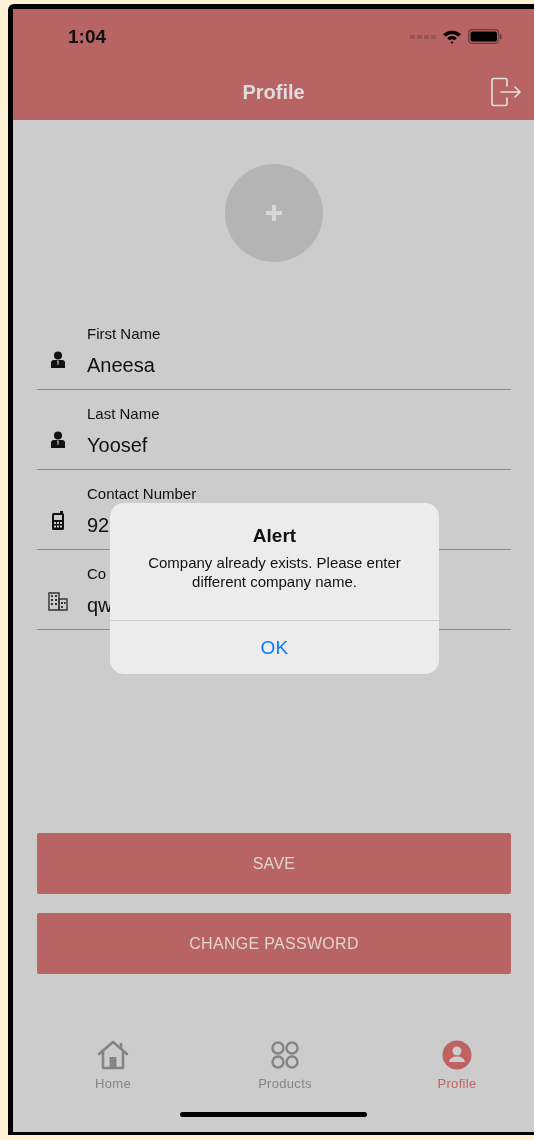  I want to click on field-label: Contact Number, so click(142, 494).